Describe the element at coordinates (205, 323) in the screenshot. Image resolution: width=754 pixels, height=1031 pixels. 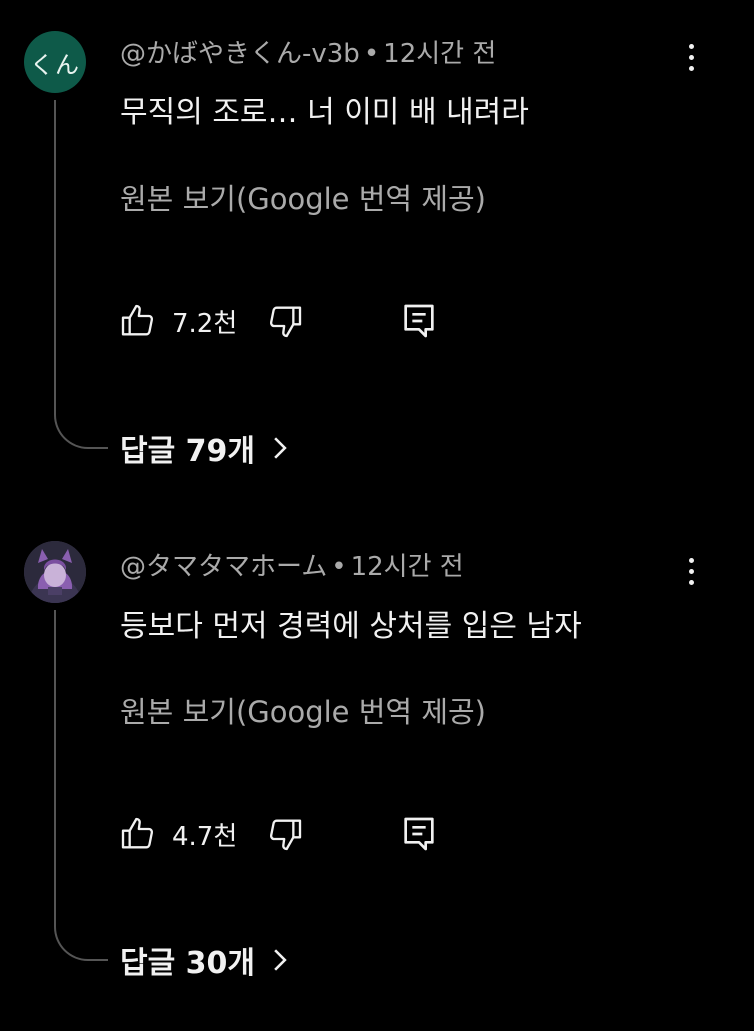
I see `like-count: 7.2천` at that location.